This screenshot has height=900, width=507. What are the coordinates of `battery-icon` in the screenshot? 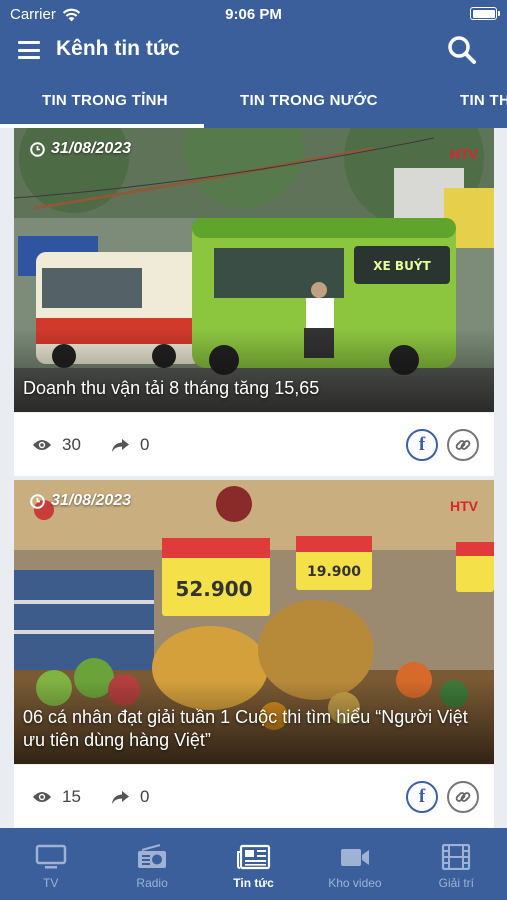 It's located at (485, 13).